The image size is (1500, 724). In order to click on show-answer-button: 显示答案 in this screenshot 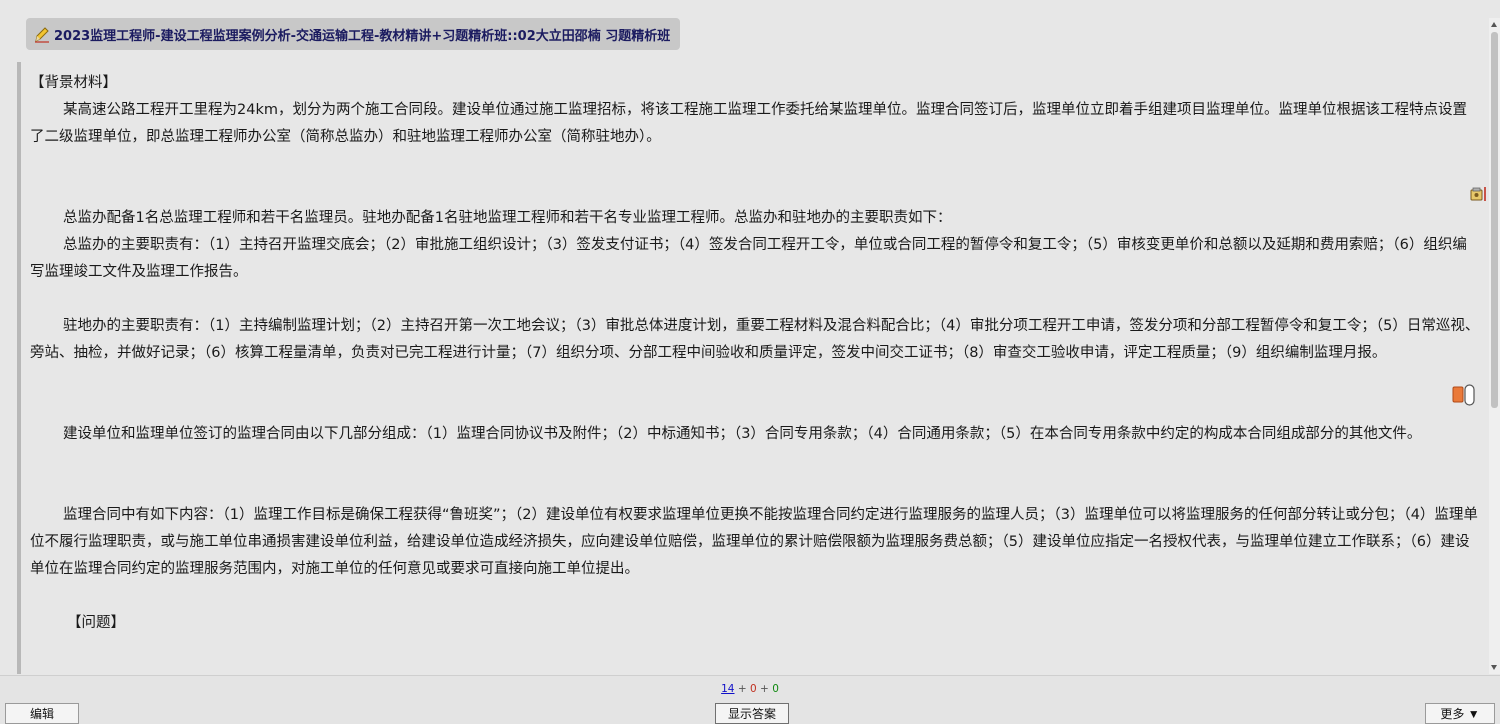, I will do `click(752, 713)`.